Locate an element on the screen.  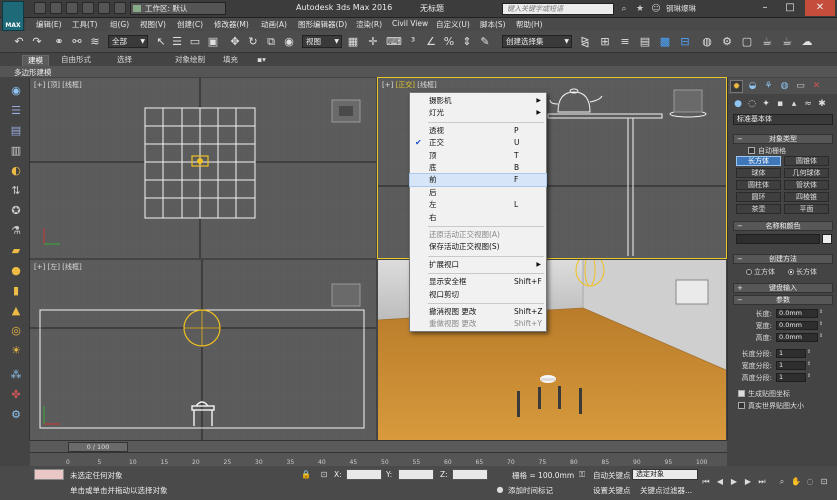
time-slider: 0 / 100 is located at coordinates (98, 447).